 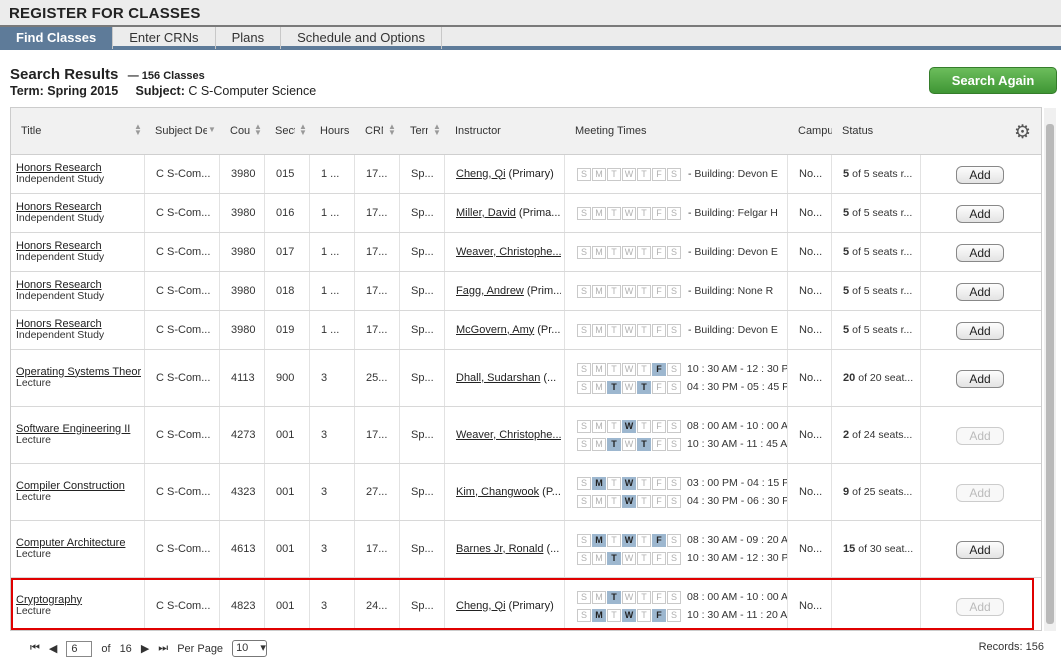 What do you see at coordinates (76, 131) in the screenshot?
I see `col-title: Title` at bounding box center [76, 131].